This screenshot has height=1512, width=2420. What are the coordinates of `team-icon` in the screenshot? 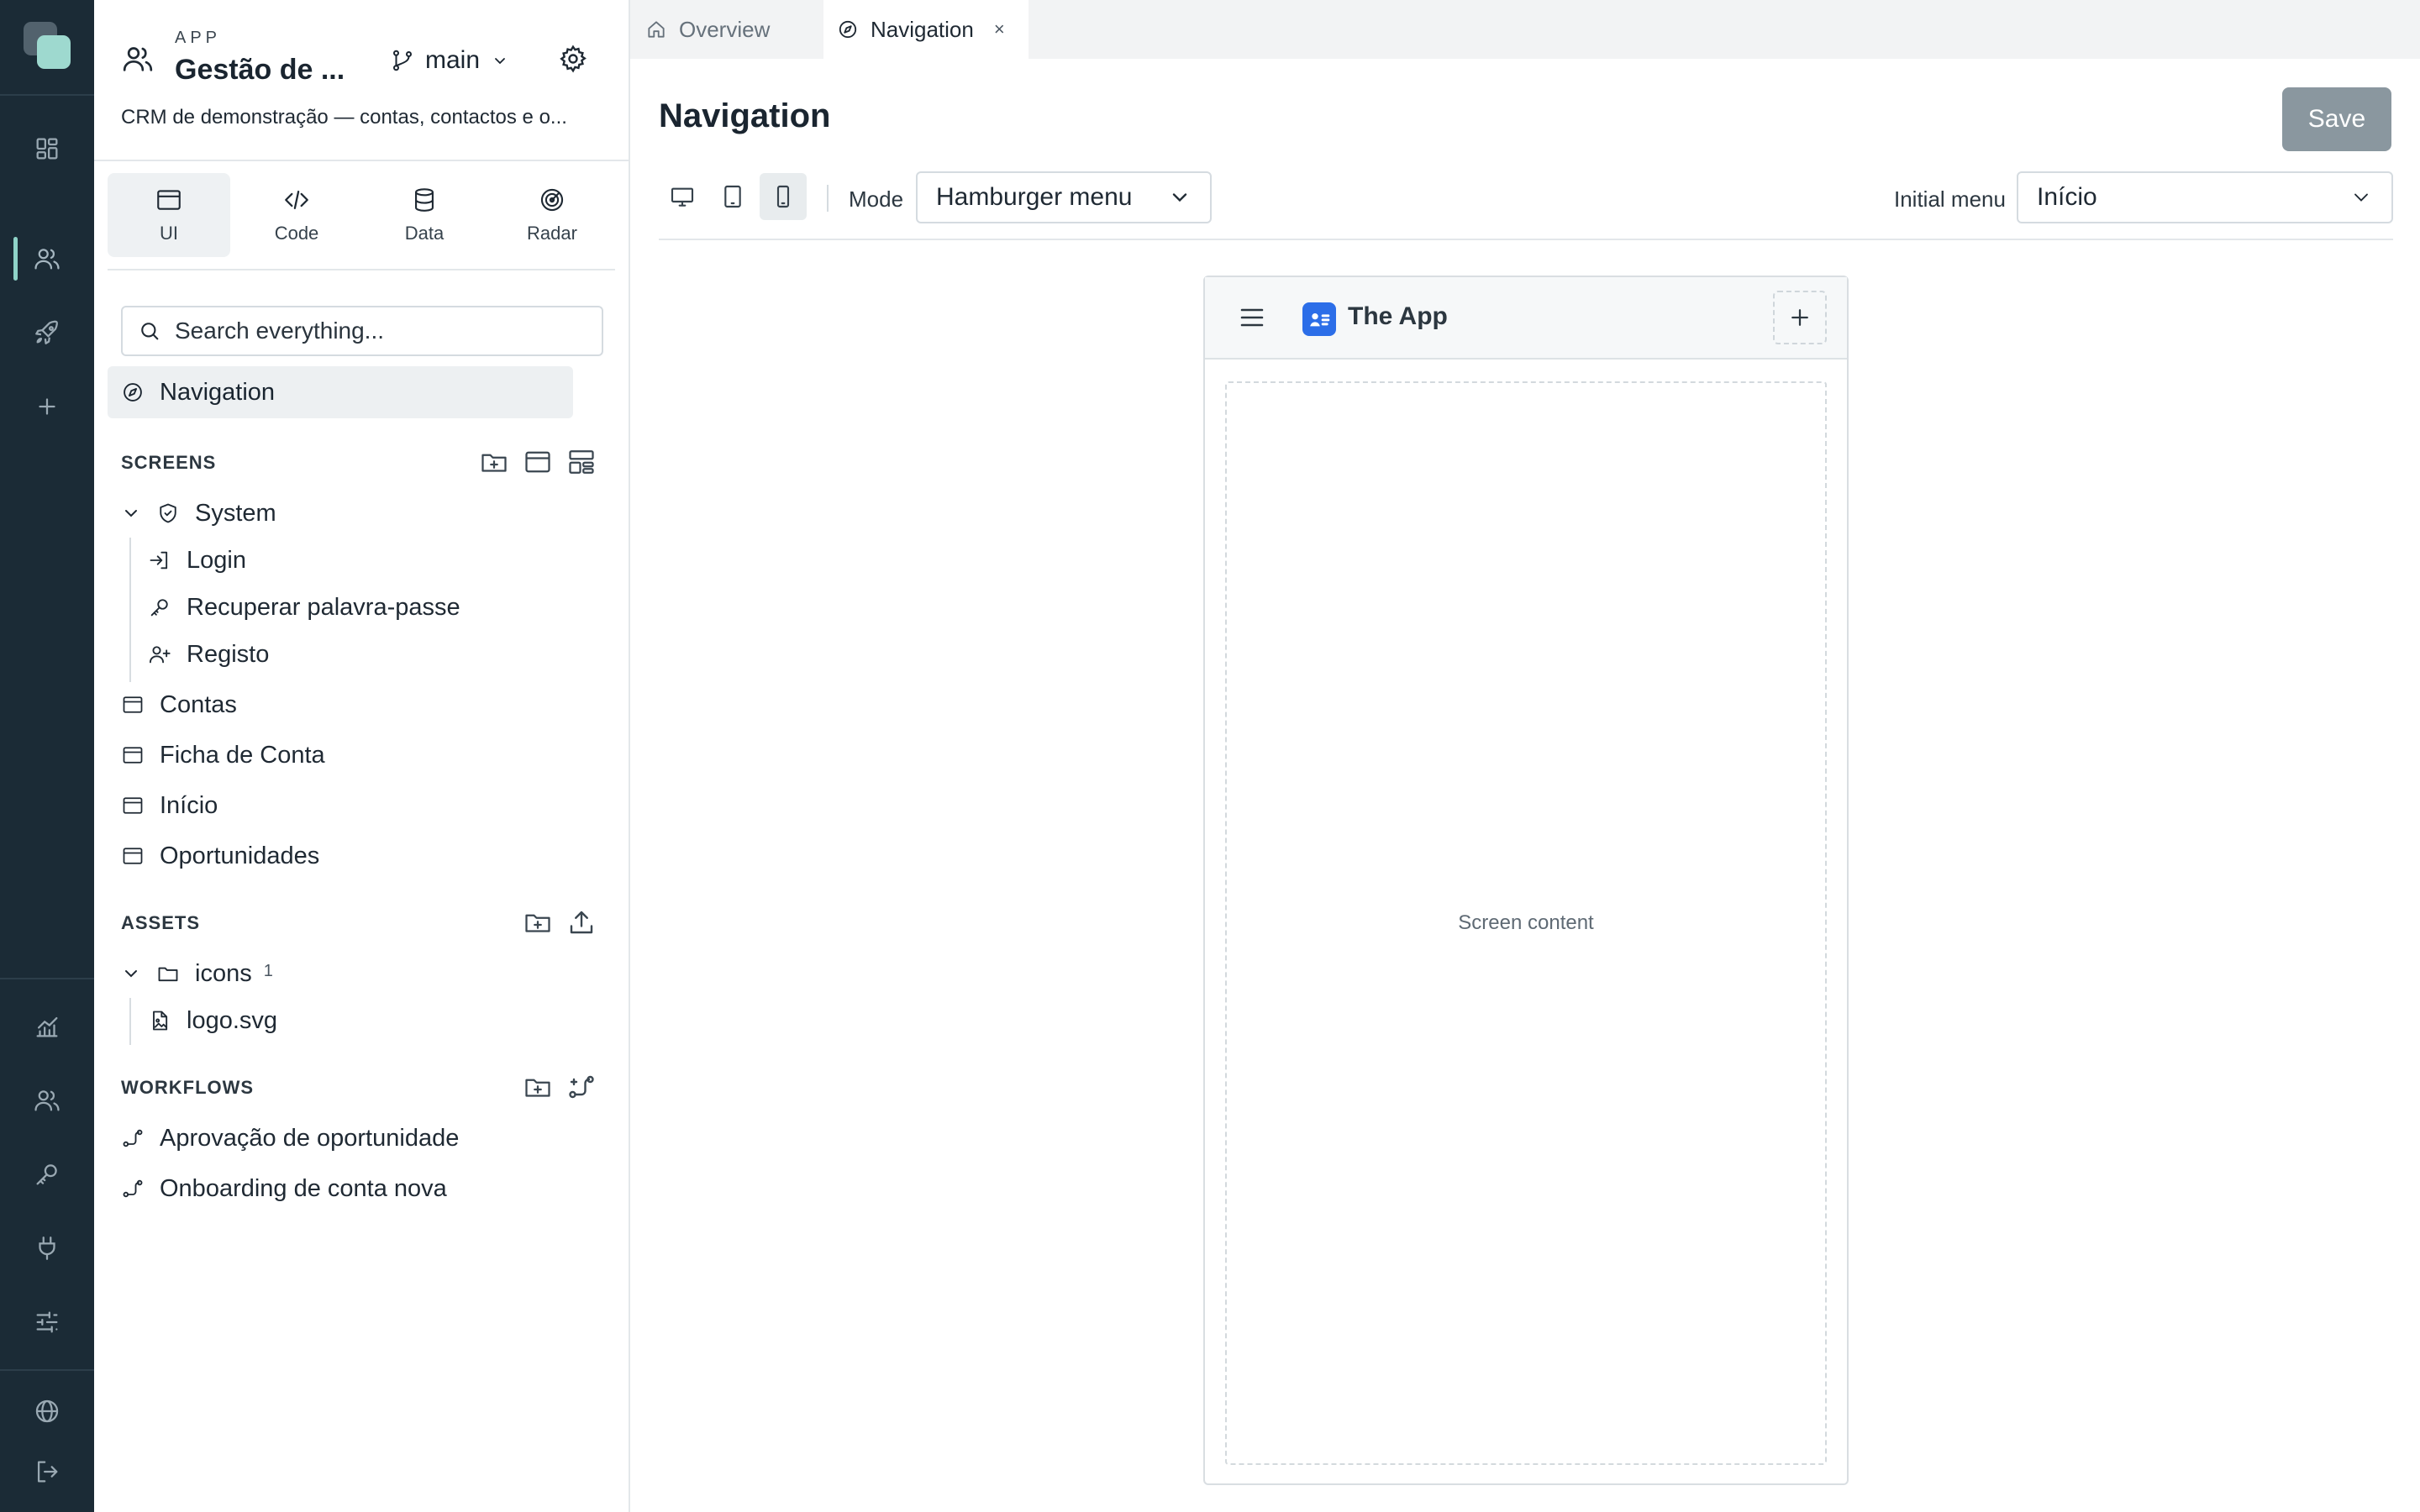 It's located at (47, 1100).